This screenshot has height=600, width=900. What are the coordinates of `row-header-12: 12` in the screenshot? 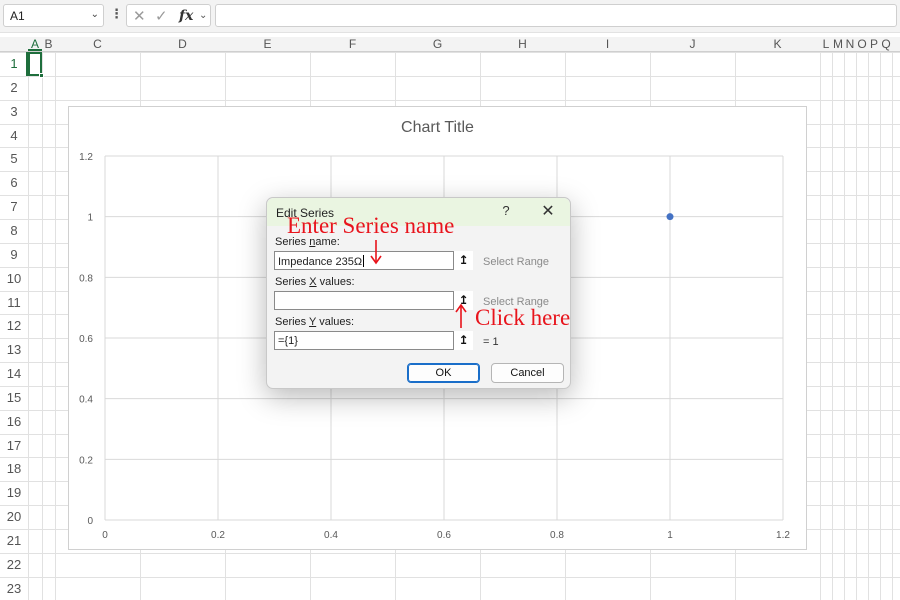 It's located at (14, 325).